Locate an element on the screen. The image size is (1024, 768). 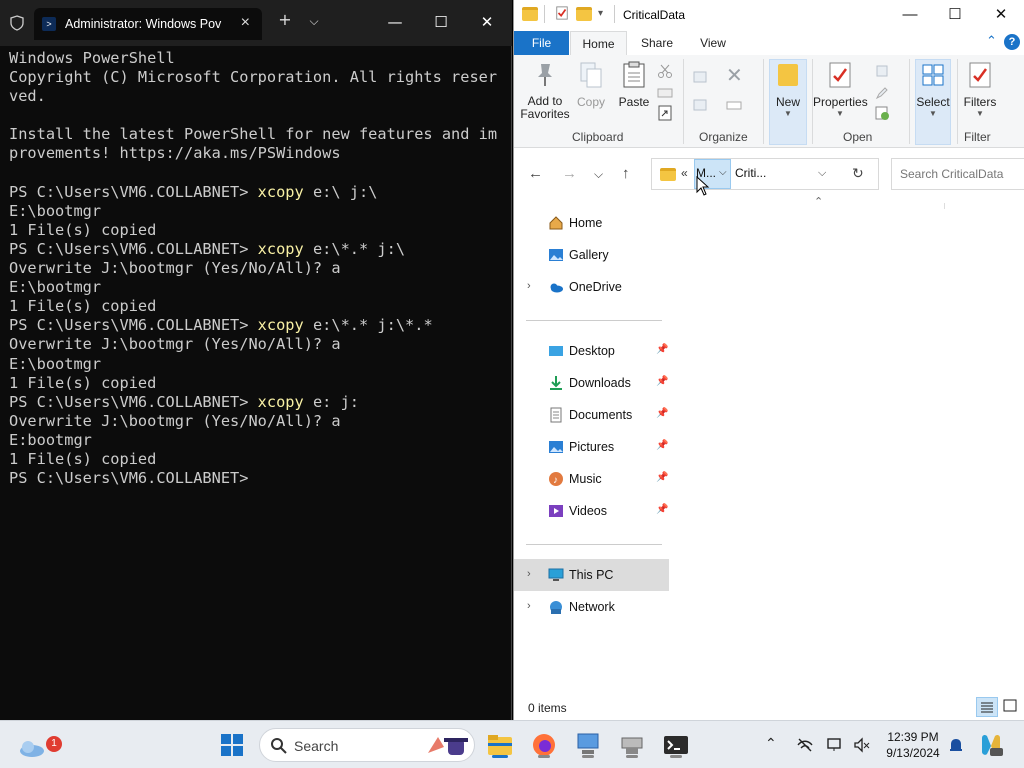
nav-item-gallery: Gallery is located at coordinates (591, 255).